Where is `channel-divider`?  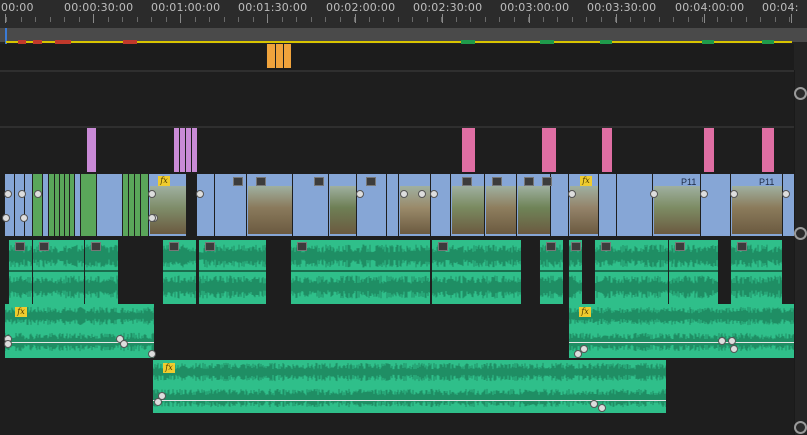 channel-divider is located at coordinates (551, 271).